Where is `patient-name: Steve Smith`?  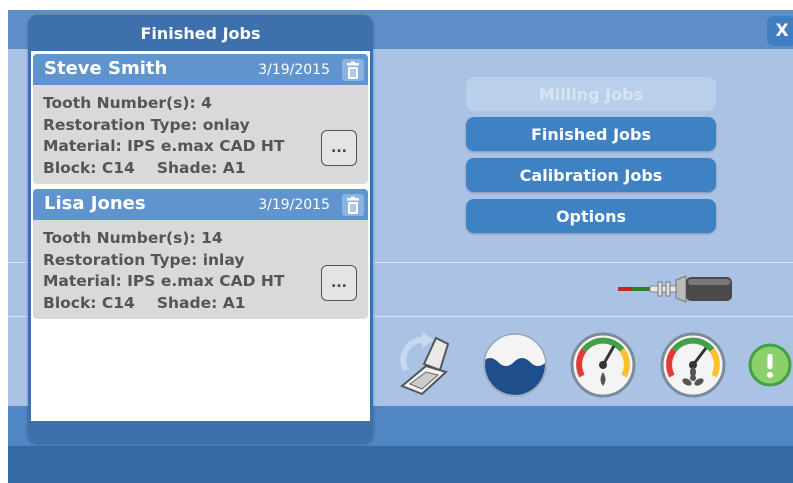 patient-name: Steve Smith is located at coordinates (106, 68).